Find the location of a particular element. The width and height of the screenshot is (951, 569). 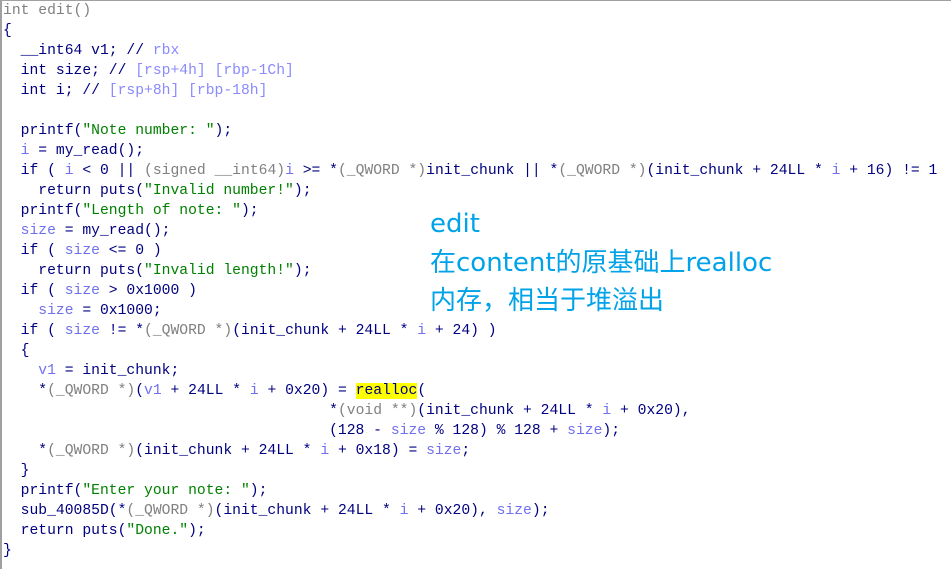

highlighted-token: realloc is located at coordinates (386, 391).